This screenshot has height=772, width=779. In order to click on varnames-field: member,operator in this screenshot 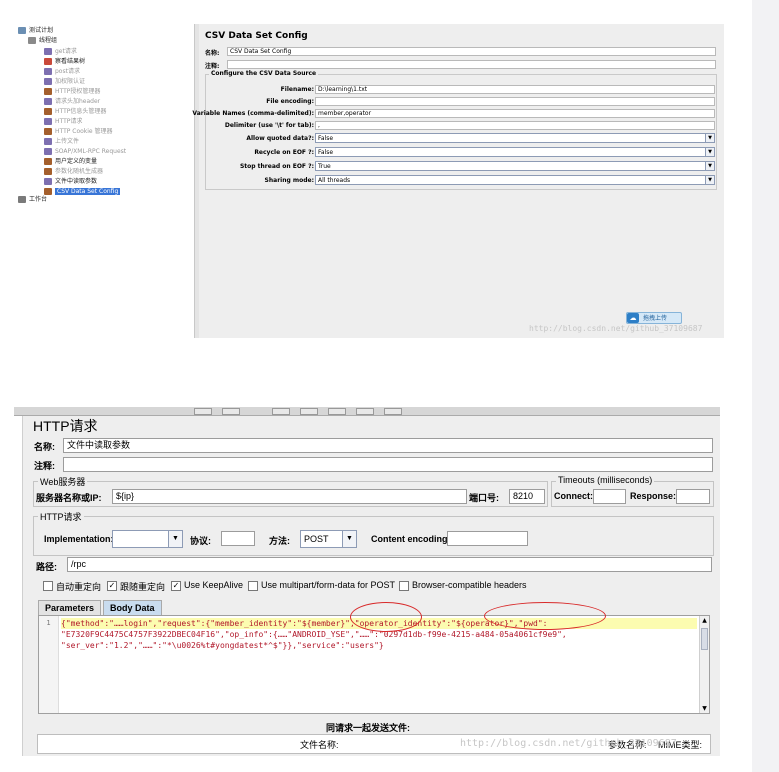, I will do `click(515, 113)`.